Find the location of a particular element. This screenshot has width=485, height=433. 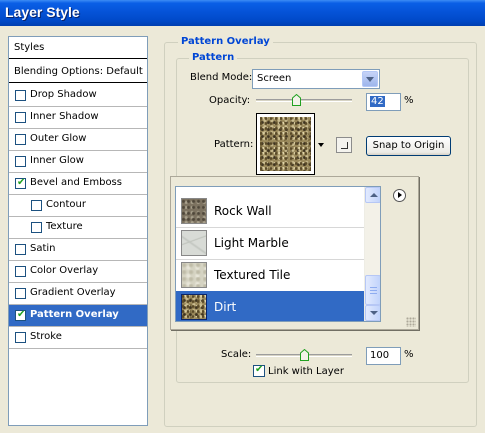

new-preset-icon is located at coordinates (344, 145).